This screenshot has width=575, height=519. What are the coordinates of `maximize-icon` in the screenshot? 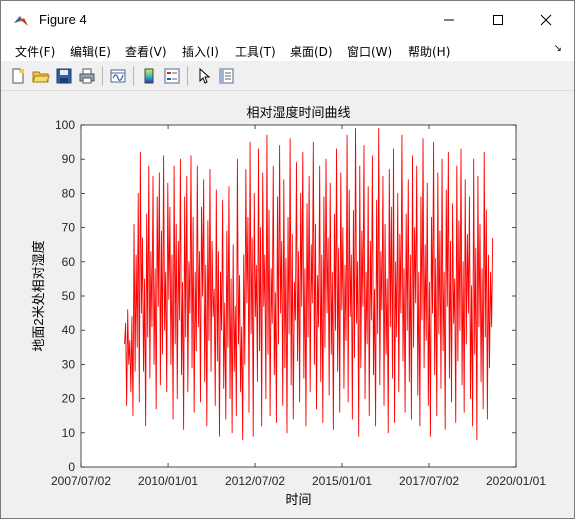 It's located at (498, 20).